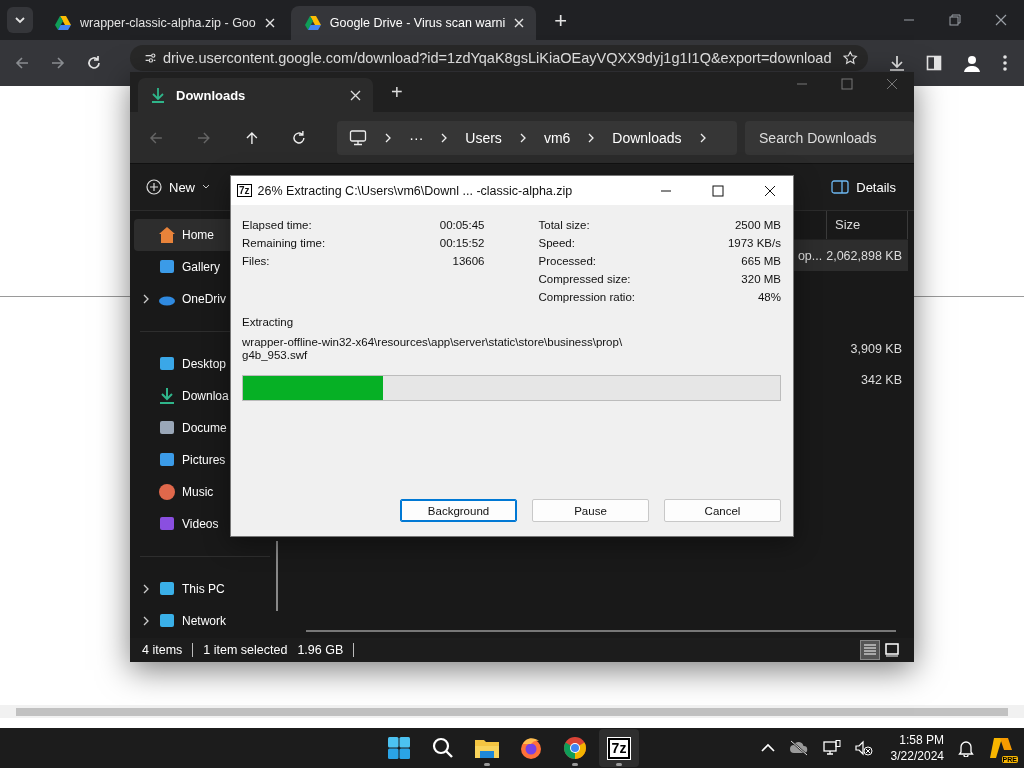 Image resolution: width=1024 pixels, height=768 pixels. Describe the element at coordinates (537, 137) in the screenshot. I see `address-bar: ··· Users vm6 Downloads` at that location.